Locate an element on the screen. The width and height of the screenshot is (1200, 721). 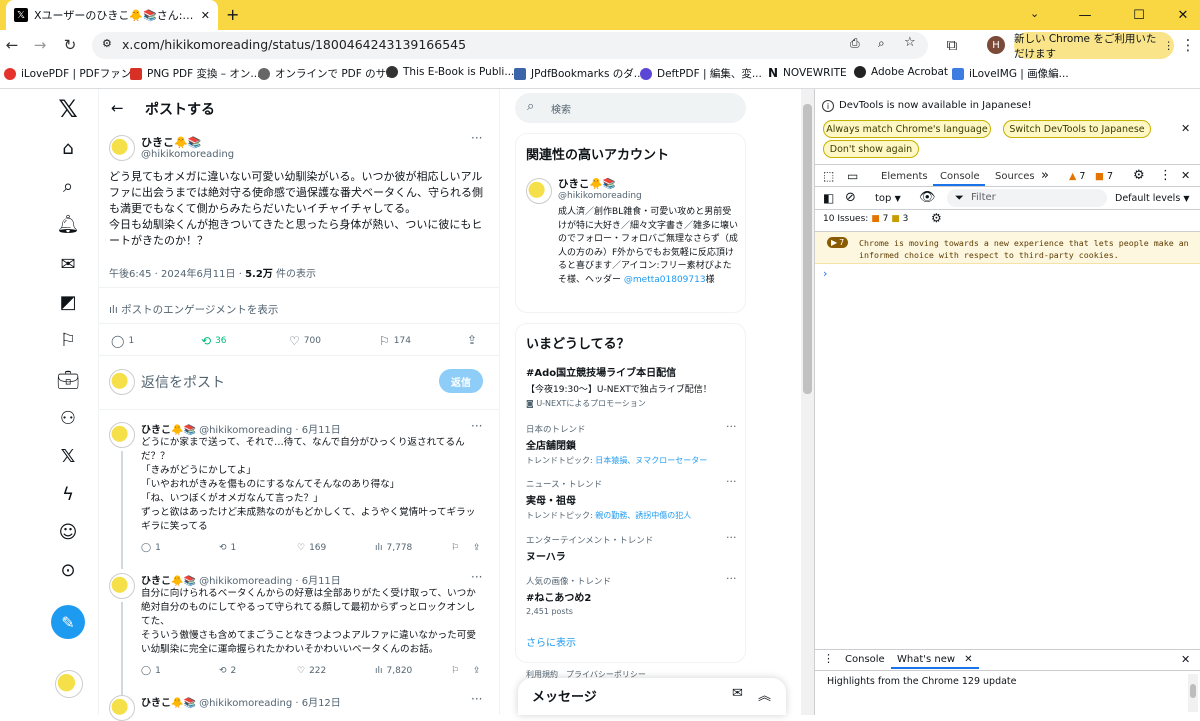
trend-item: 日本のトレンド 全店舗閉鎖 トレンドトピック: 日本猿損、ヌマクローセーター is located at coordinates (631, 444).